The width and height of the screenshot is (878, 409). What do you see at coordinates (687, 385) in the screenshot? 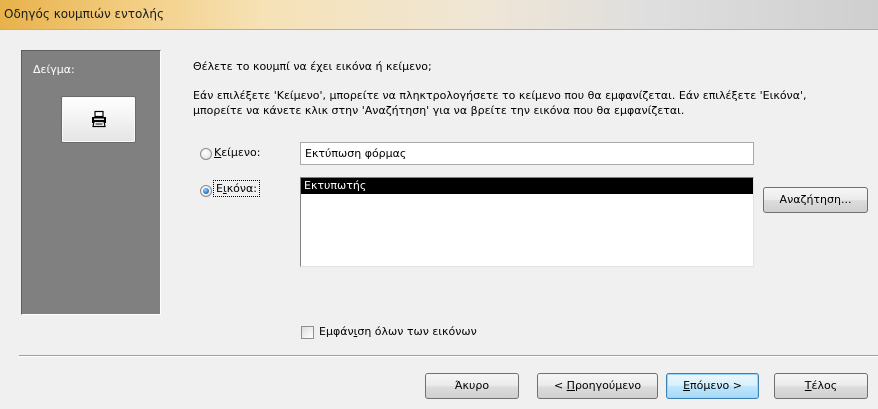
I see `next-label-mnemonic: Ε` at bounding box center [687, 385].